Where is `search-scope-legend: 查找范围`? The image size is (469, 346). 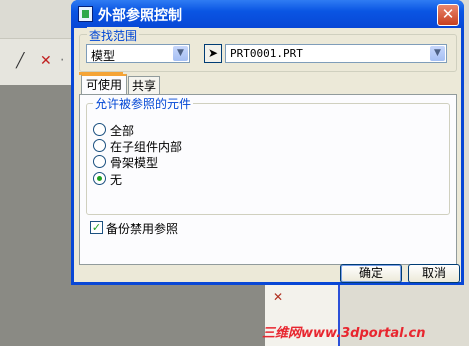
search-scope-legend: 查找范围 is located at coordinates (113, 35).